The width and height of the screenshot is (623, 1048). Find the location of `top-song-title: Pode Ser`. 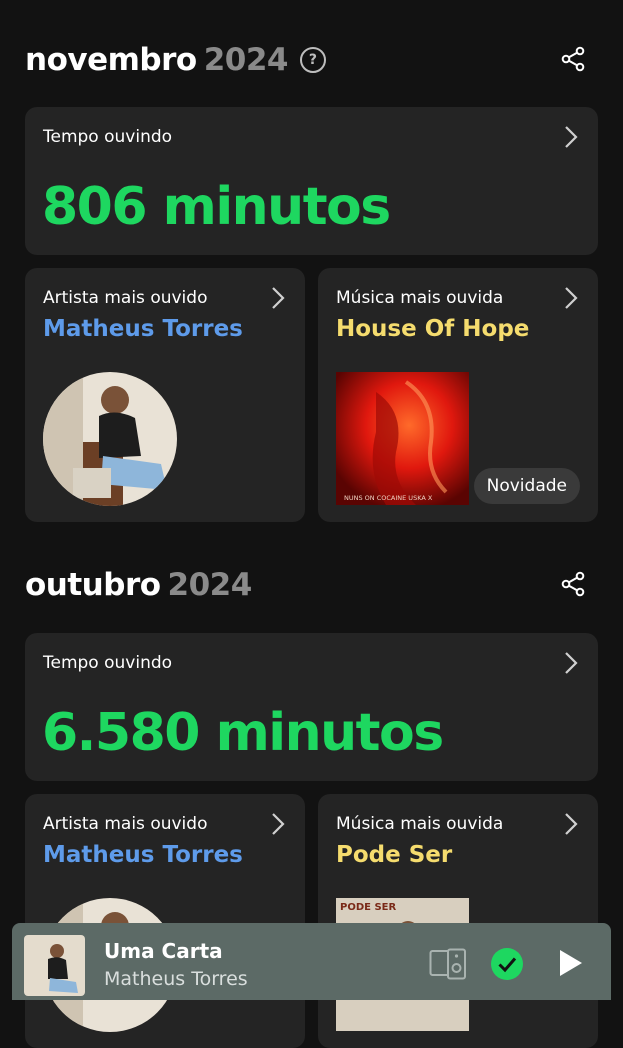

top-song-title: Pode Ser is located at coordinates (394, 855).